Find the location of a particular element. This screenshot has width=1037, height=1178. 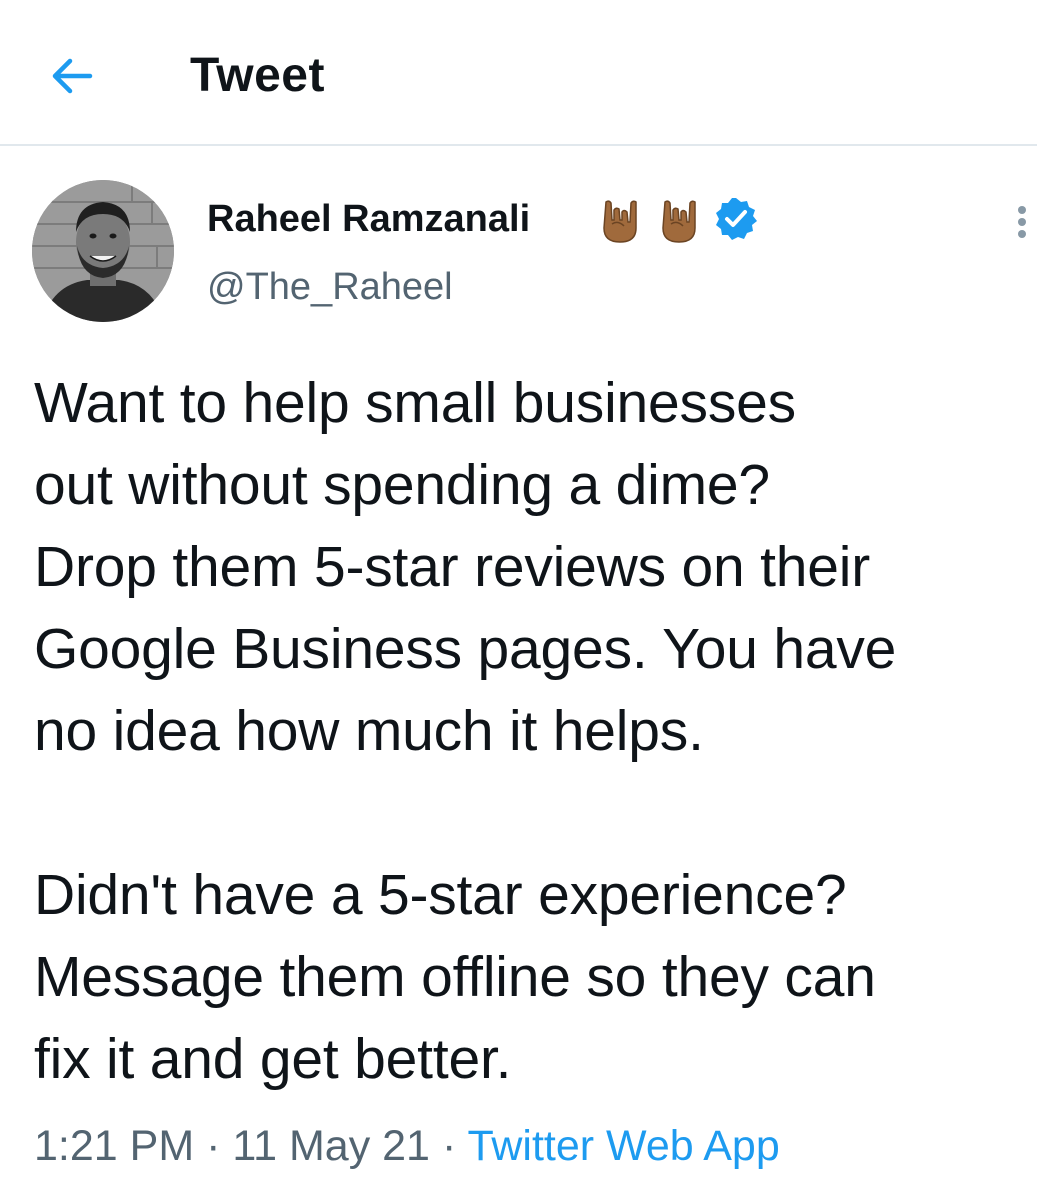

tweet-source-link: Twitter Web App is located at coordinates (623, 1146).